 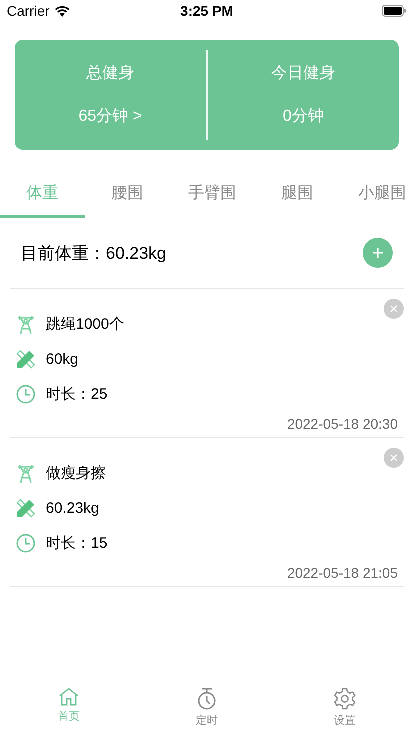 I want to click on weight-value: 60.23kg, so click(x=73, y=508).